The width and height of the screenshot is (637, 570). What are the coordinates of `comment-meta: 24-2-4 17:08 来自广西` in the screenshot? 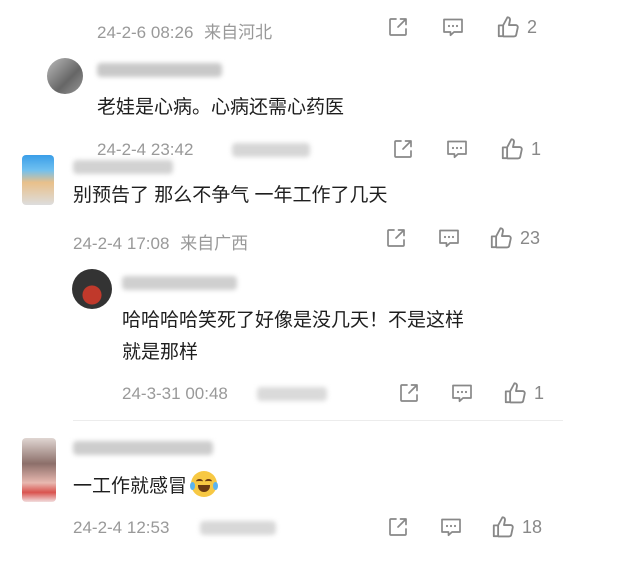 It's located at (160, 241).